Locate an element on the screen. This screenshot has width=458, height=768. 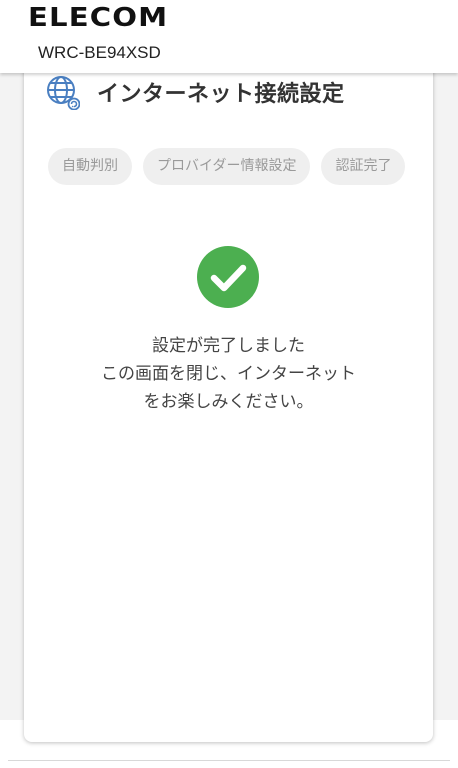
bottom-divider is located at coordinates (229, 760).